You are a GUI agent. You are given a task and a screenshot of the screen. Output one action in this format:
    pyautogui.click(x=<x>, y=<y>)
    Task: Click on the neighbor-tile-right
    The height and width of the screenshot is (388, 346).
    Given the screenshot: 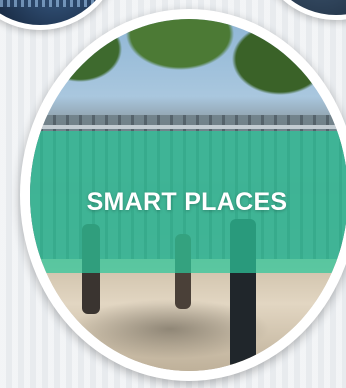 What is the action you would take?
    pyautogui.click(x=301, y=10)
    